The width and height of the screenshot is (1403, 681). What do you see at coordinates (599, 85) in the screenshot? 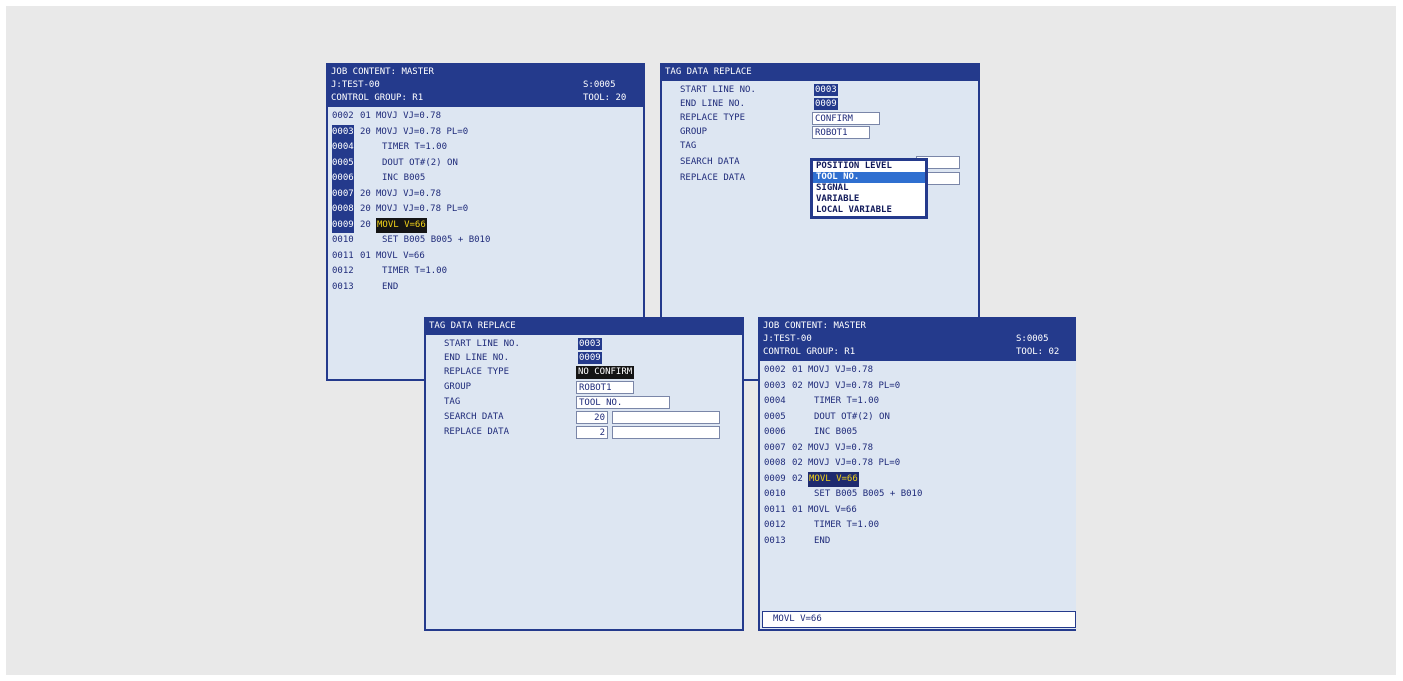
I see `step-number: S:0005` at bounding box center [599, 85].